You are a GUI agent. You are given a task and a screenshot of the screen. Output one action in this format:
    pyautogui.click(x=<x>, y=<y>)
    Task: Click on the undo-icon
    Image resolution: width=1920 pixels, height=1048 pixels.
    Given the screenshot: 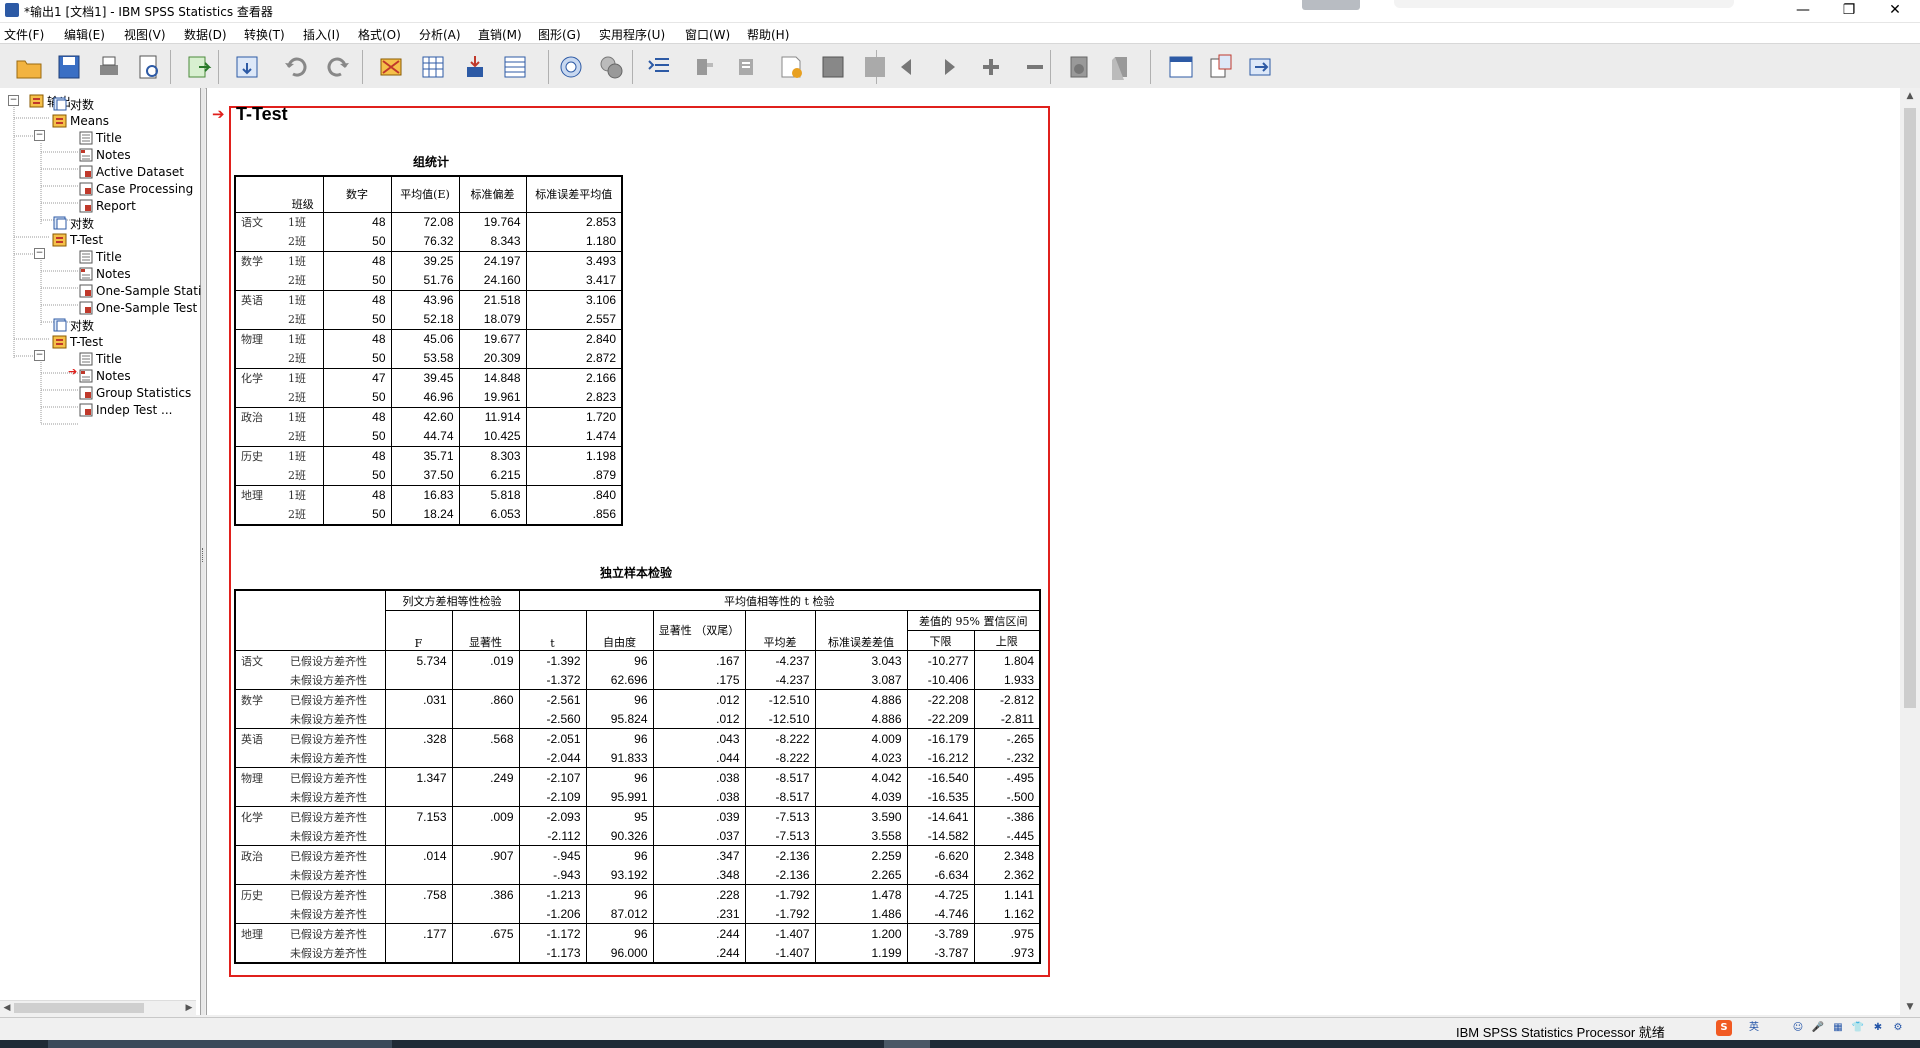 What is the action you would take?
    pyautogui.click(x=297, y=67)
    